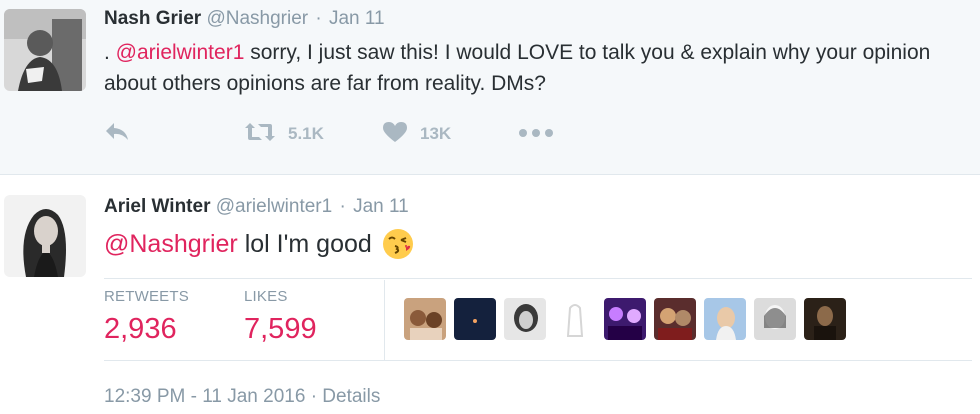 The image size is (980, 414). What do you see at coordinates (280, 329) in the screenshot?
I see `likes-value: 7,599` at bounding box center [280, 329].